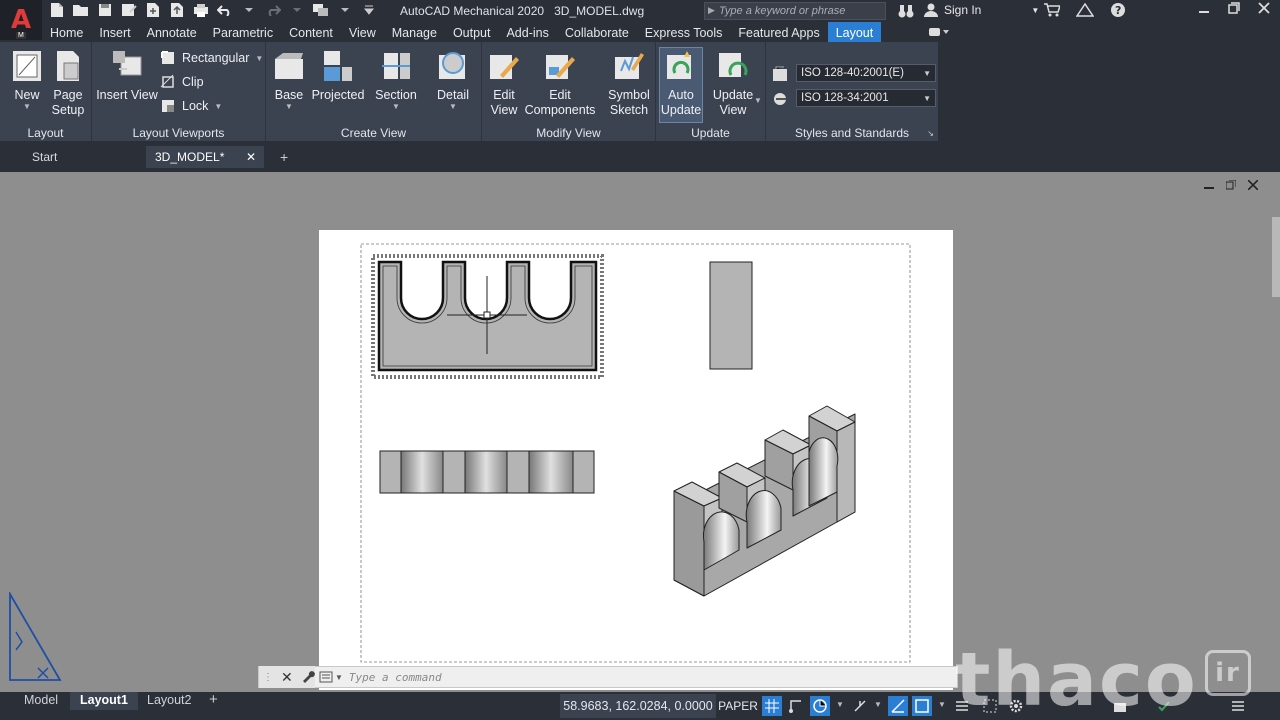 The width and height of the screenshot is (1280, 720). I want to click on ribbon-tab-output: Output, so click(472, 32).